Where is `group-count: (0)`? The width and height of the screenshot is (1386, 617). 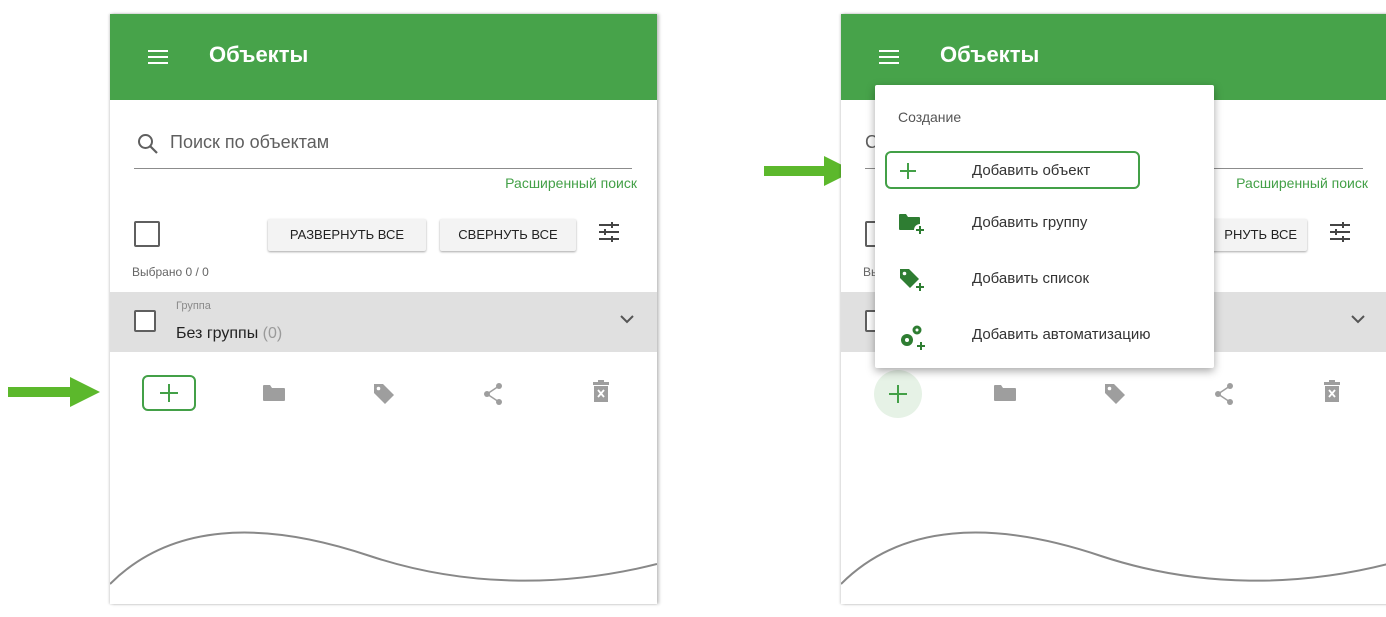 group-count: (0) is located at coordinates (272, 333).